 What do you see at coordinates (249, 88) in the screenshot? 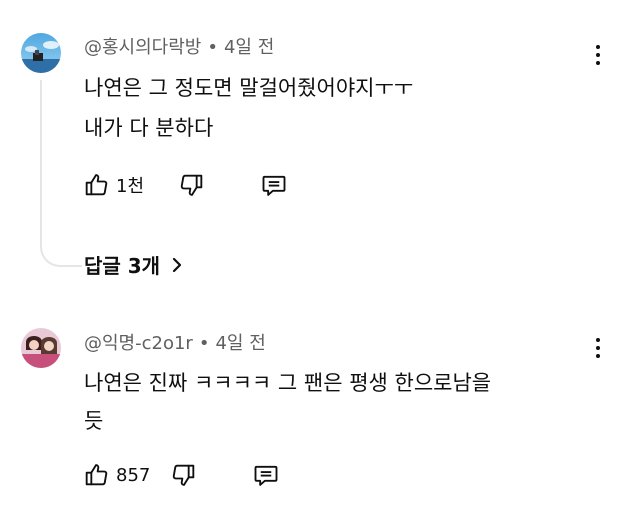
I see `comment-text-line-1: 나연은 그 정도면 말걸어줬어야지ㅜㅜ` at bounding box center [249, 88].